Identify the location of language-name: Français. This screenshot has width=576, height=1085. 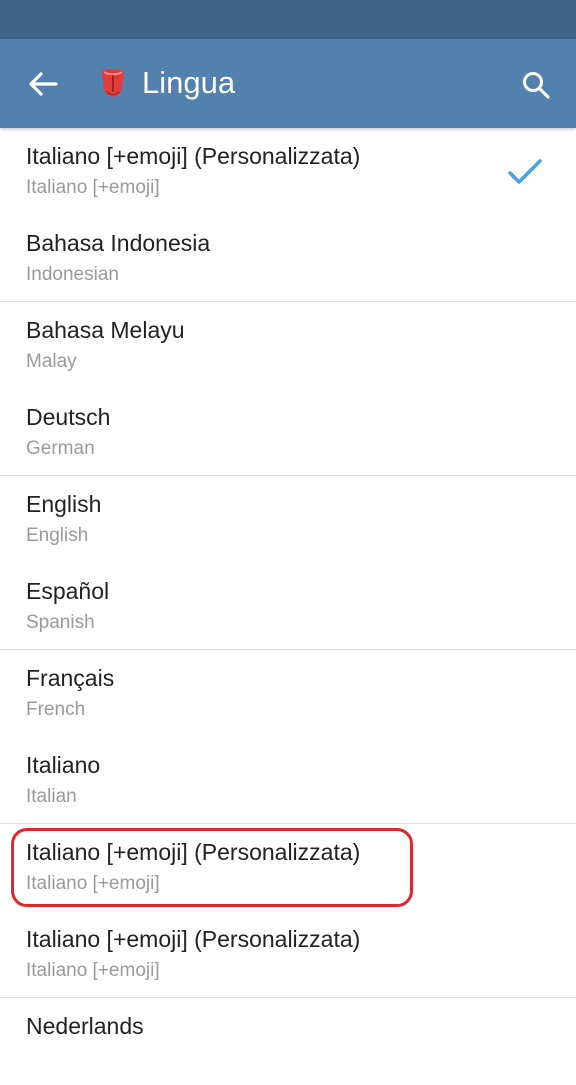
(70, 678).